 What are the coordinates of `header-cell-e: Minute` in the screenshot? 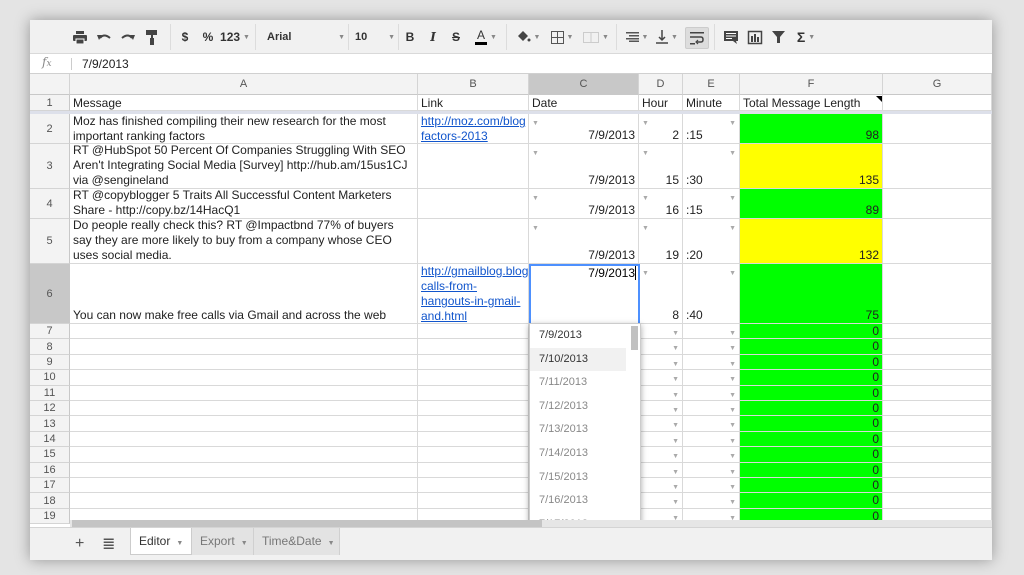 It's located at (711, 103).